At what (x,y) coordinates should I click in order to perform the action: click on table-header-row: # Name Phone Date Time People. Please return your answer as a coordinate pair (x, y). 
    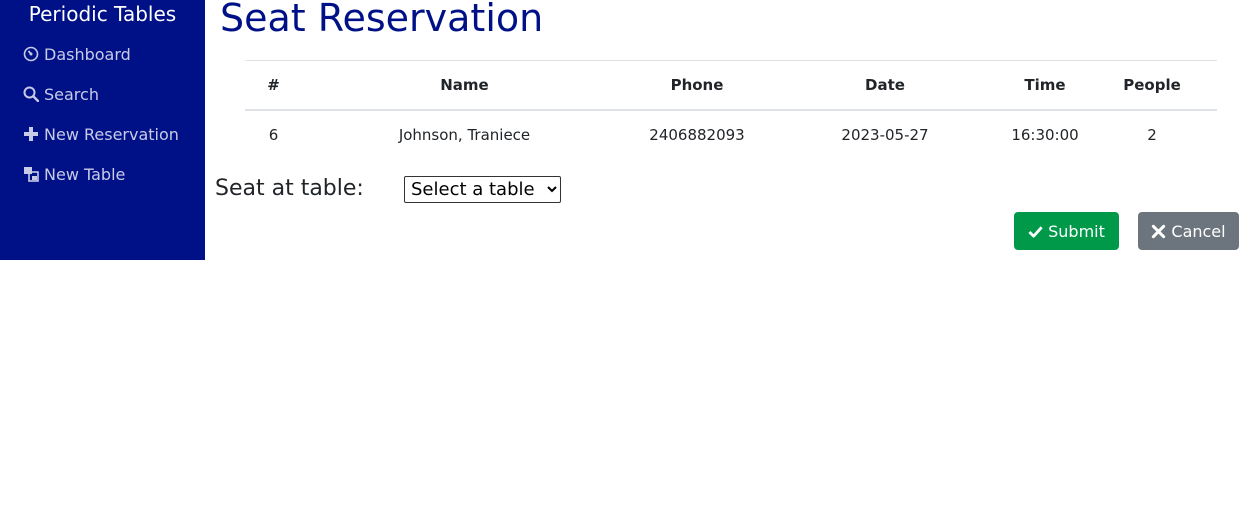
    Looking at the image, I should click on (731, 85).